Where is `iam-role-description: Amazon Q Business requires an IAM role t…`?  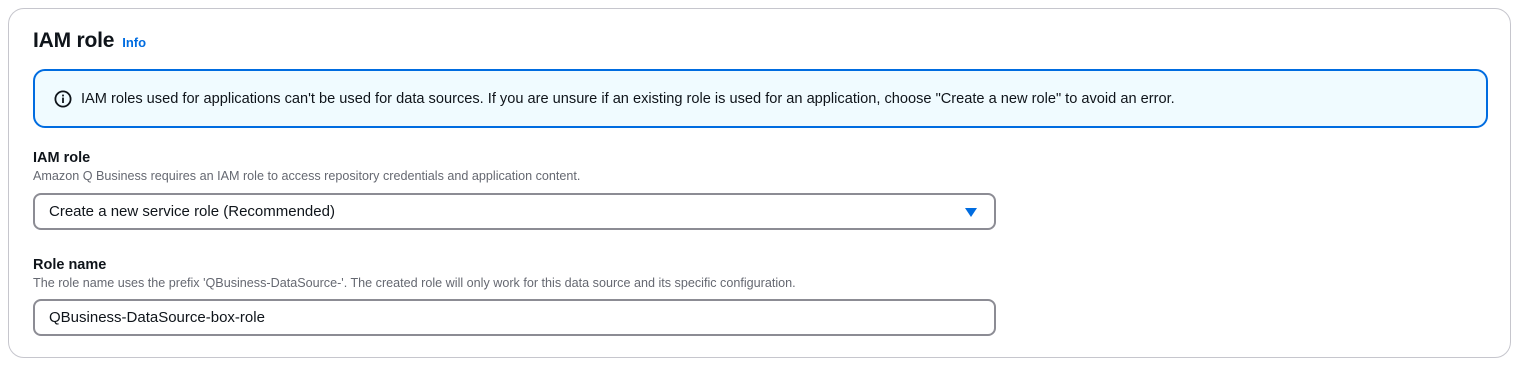
iam-role-description: Amazon Q Business requires an IAM role t… is located at coordinates (307, 176).